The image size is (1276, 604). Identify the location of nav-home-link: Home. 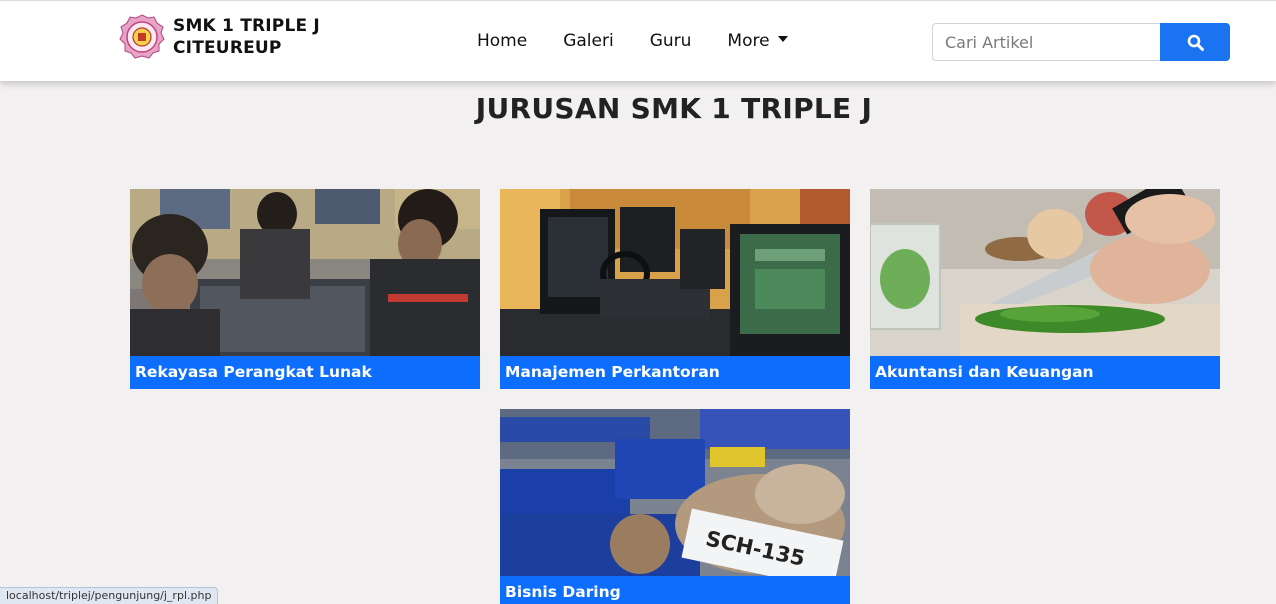
(502, 41).